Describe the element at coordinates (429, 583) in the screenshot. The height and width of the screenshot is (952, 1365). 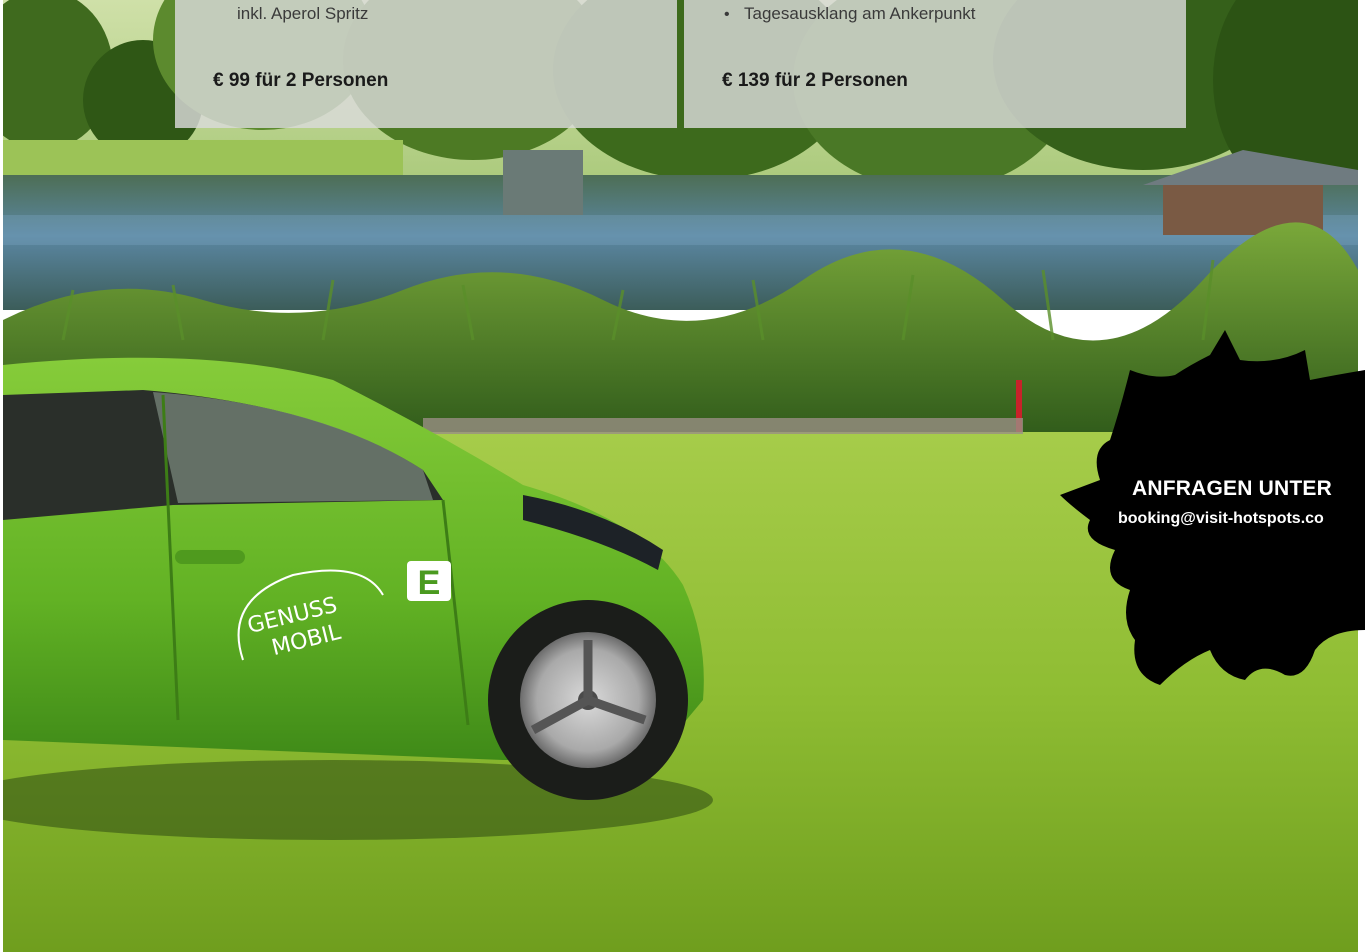
I see `e-logo-letter: E` at that location.